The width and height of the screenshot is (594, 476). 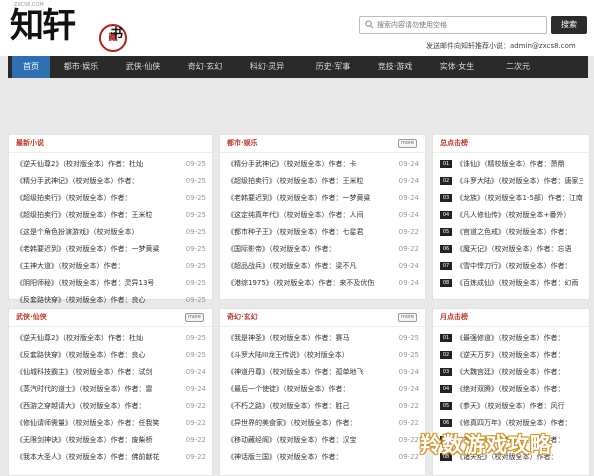 I want to click on list-item: 《老韩要迟到》（校对版全本）作者：一梦黄粱 09-24, so click(x=323, y=198).